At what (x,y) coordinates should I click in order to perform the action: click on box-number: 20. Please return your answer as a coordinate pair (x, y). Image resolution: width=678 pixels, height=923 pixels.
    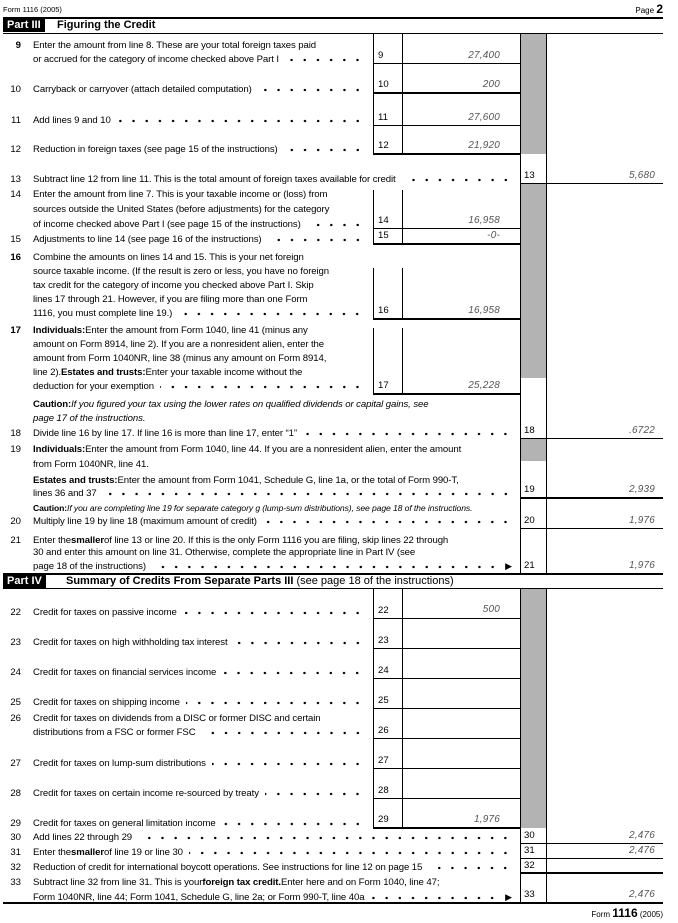
    Looking at the image, I should click on (529, 520).